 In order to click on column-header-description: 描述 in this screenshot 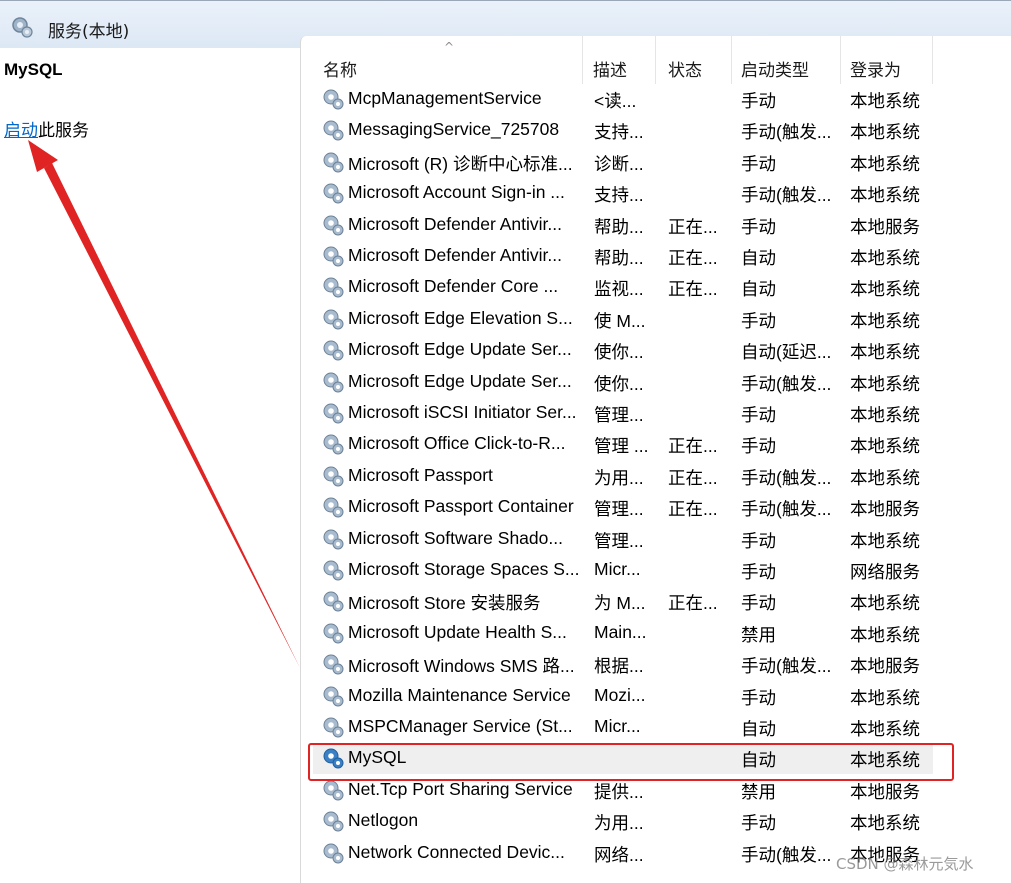, I will do `click(619, 60)`.